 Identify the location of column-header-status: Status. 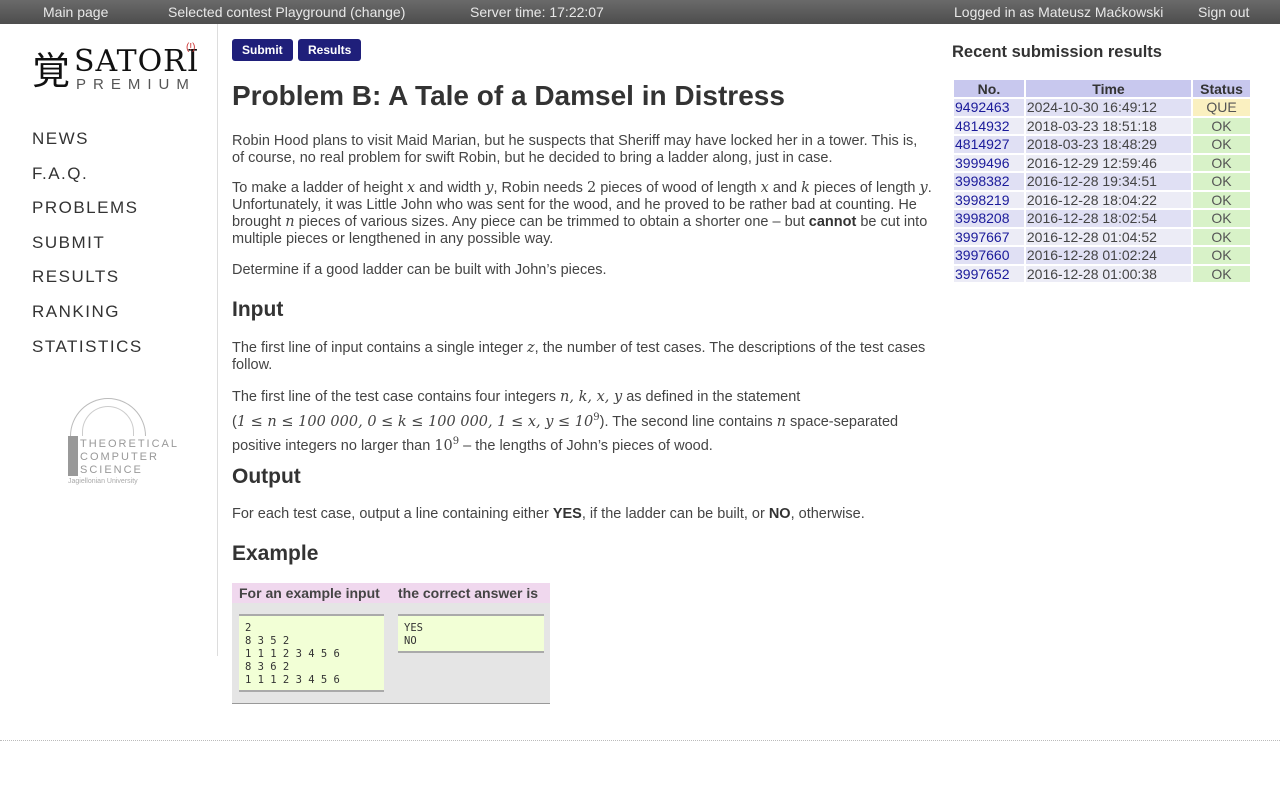
(1221, 88).